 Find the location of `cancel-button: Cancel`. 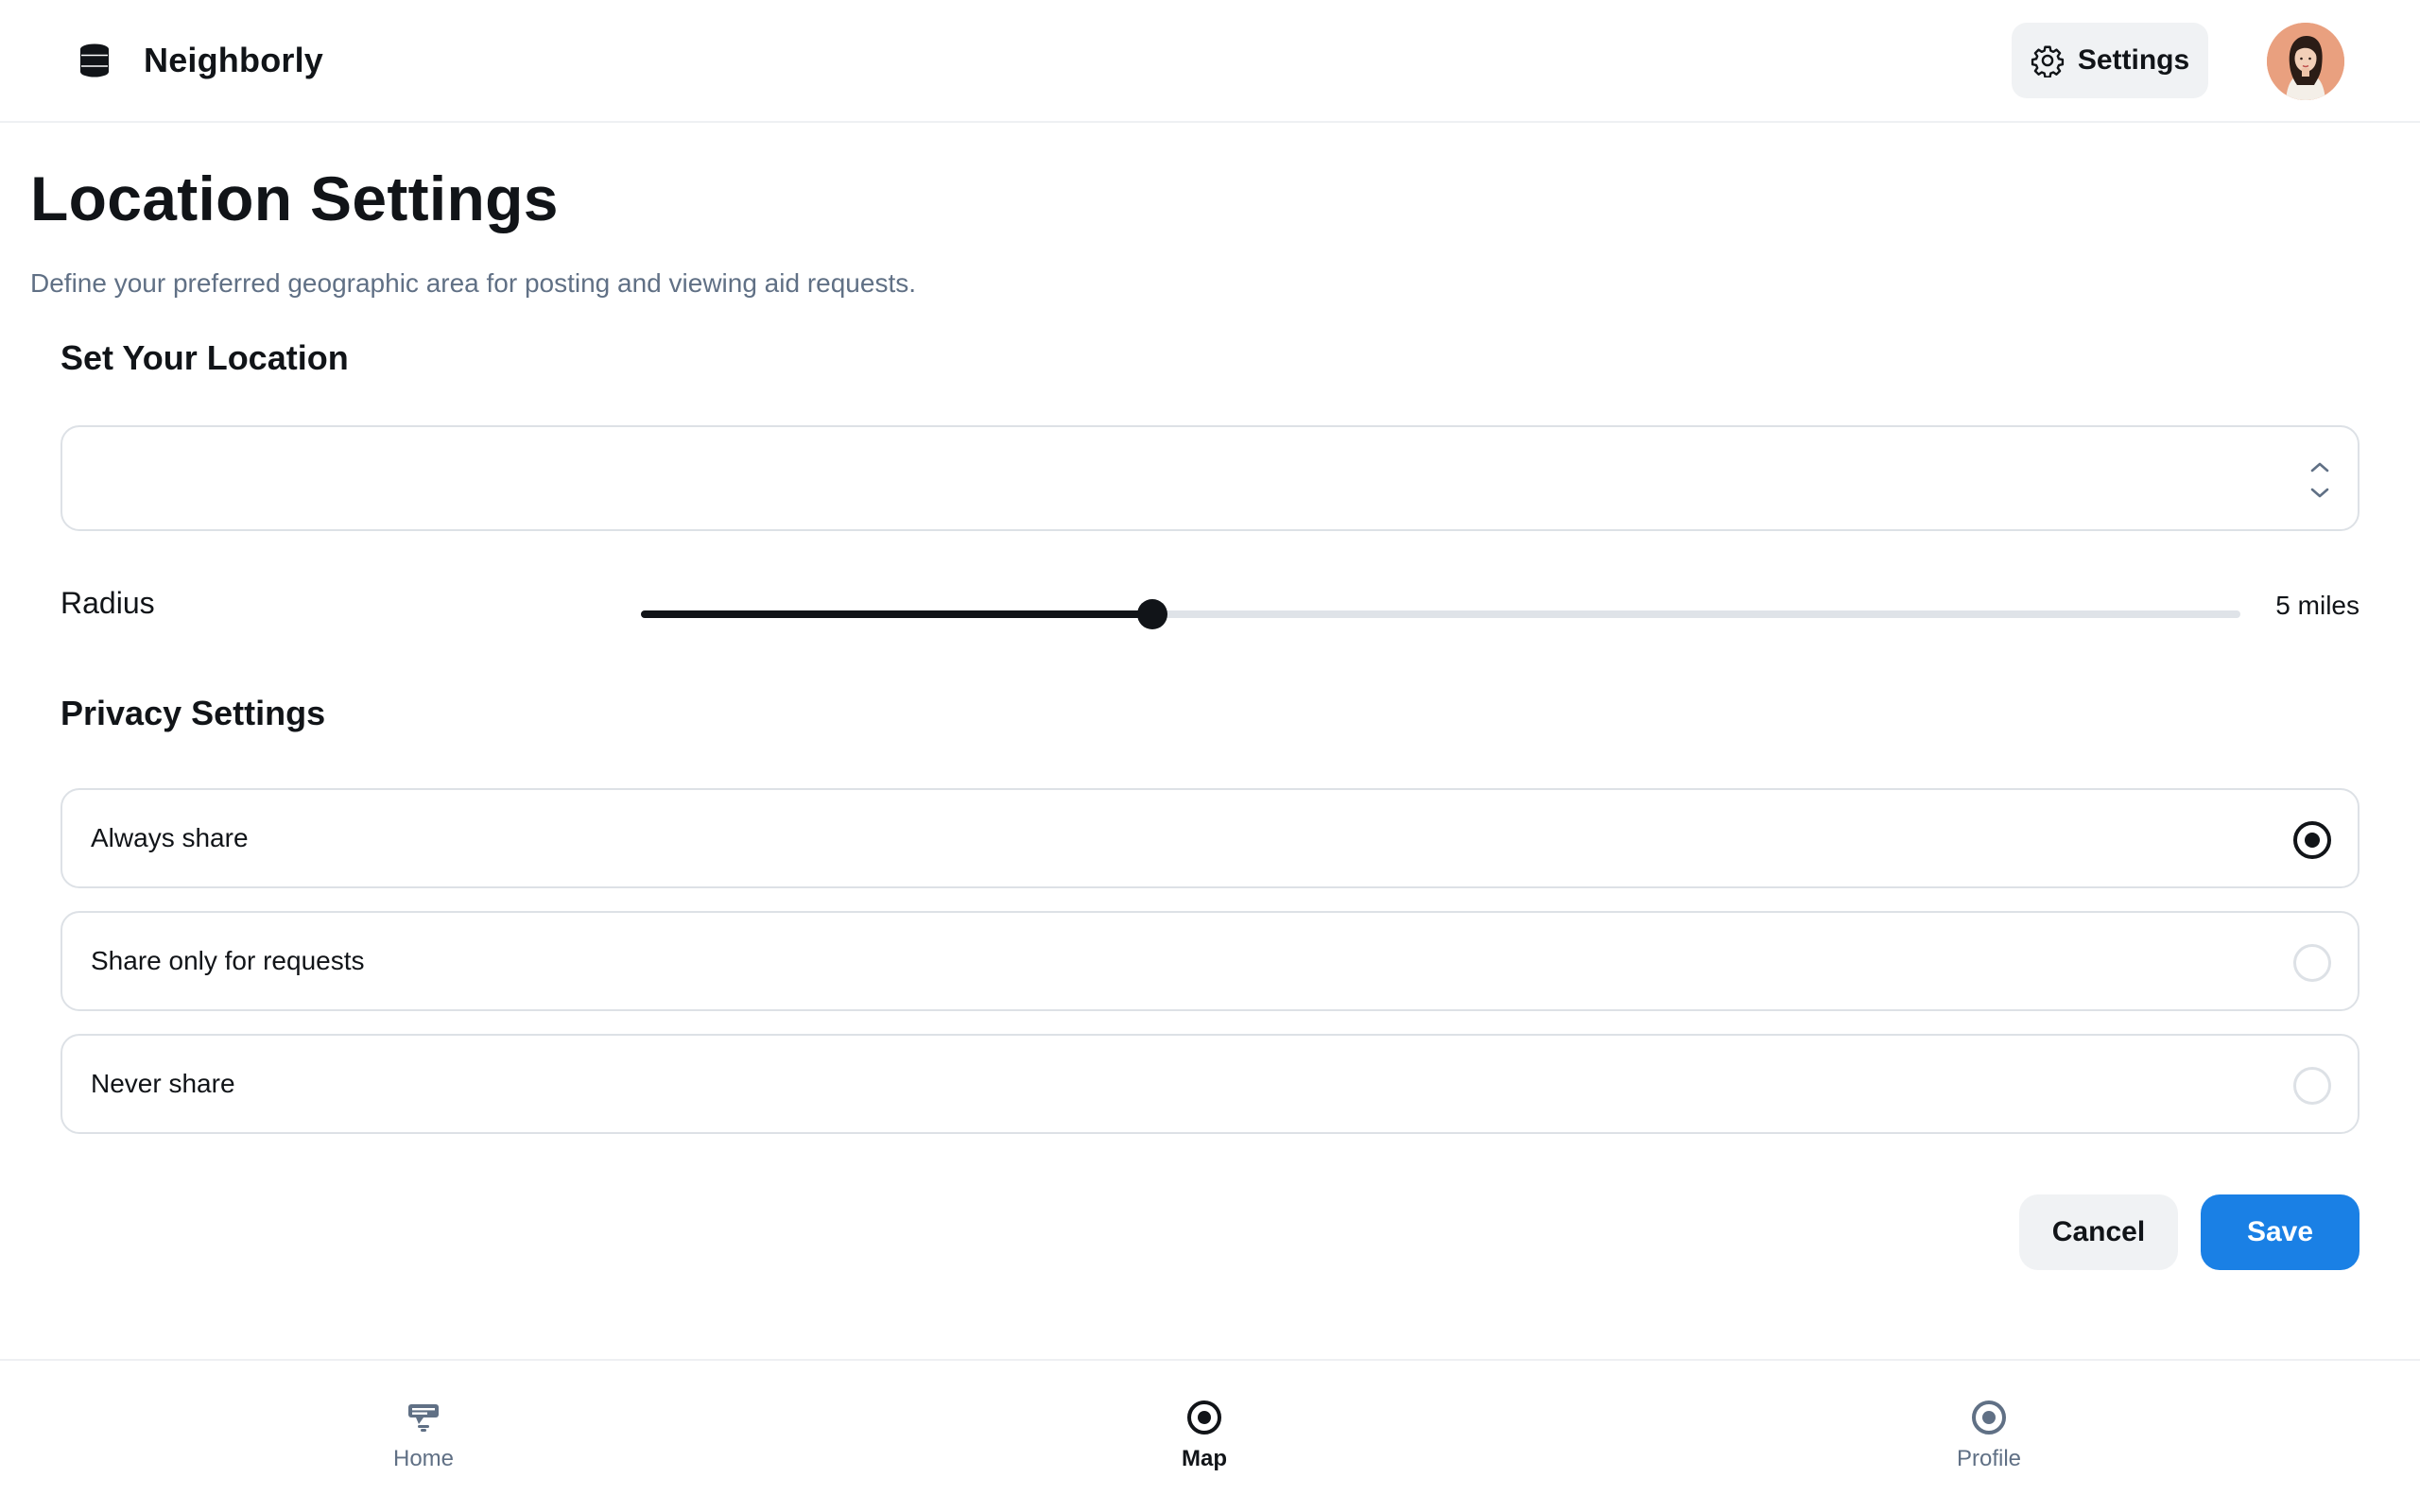

cancel-button: Cancel is located at coordinates (2098, 1232).